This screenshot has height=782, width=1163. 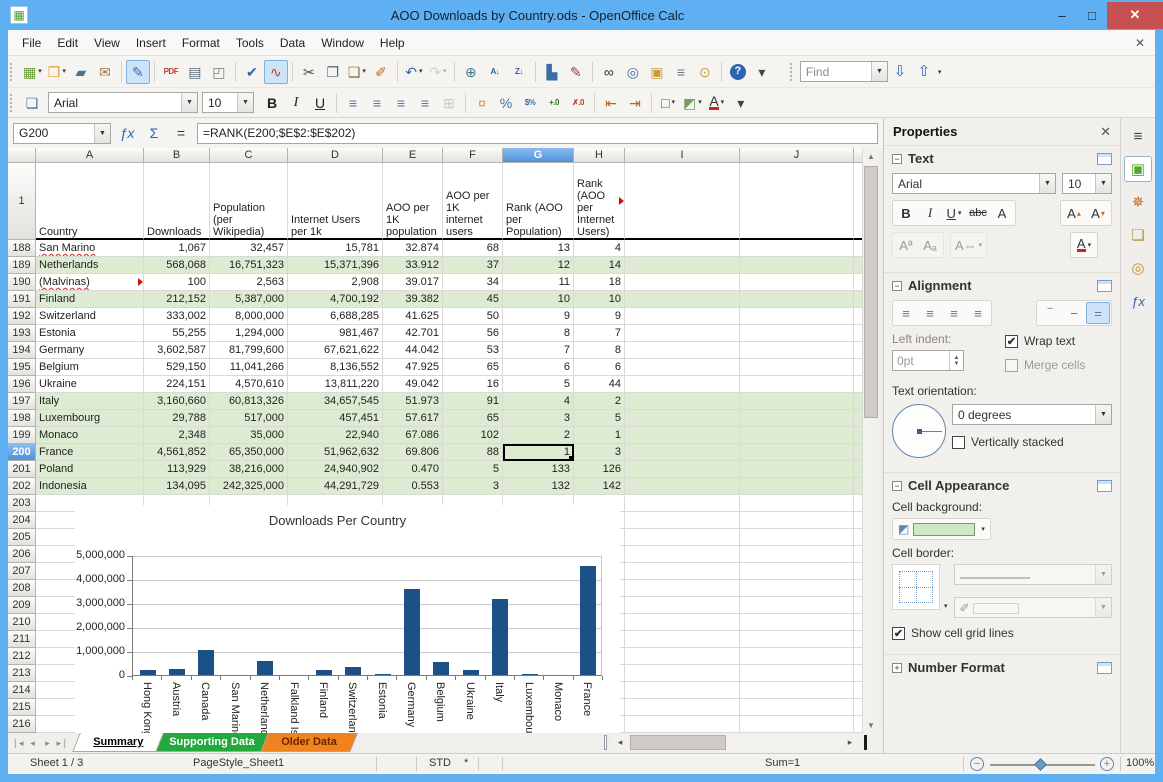 What do you see at coordinates (635, 103) in the screenshot?
I see `increase-indent-icon: ⇥` at bounding box center [635, 103].